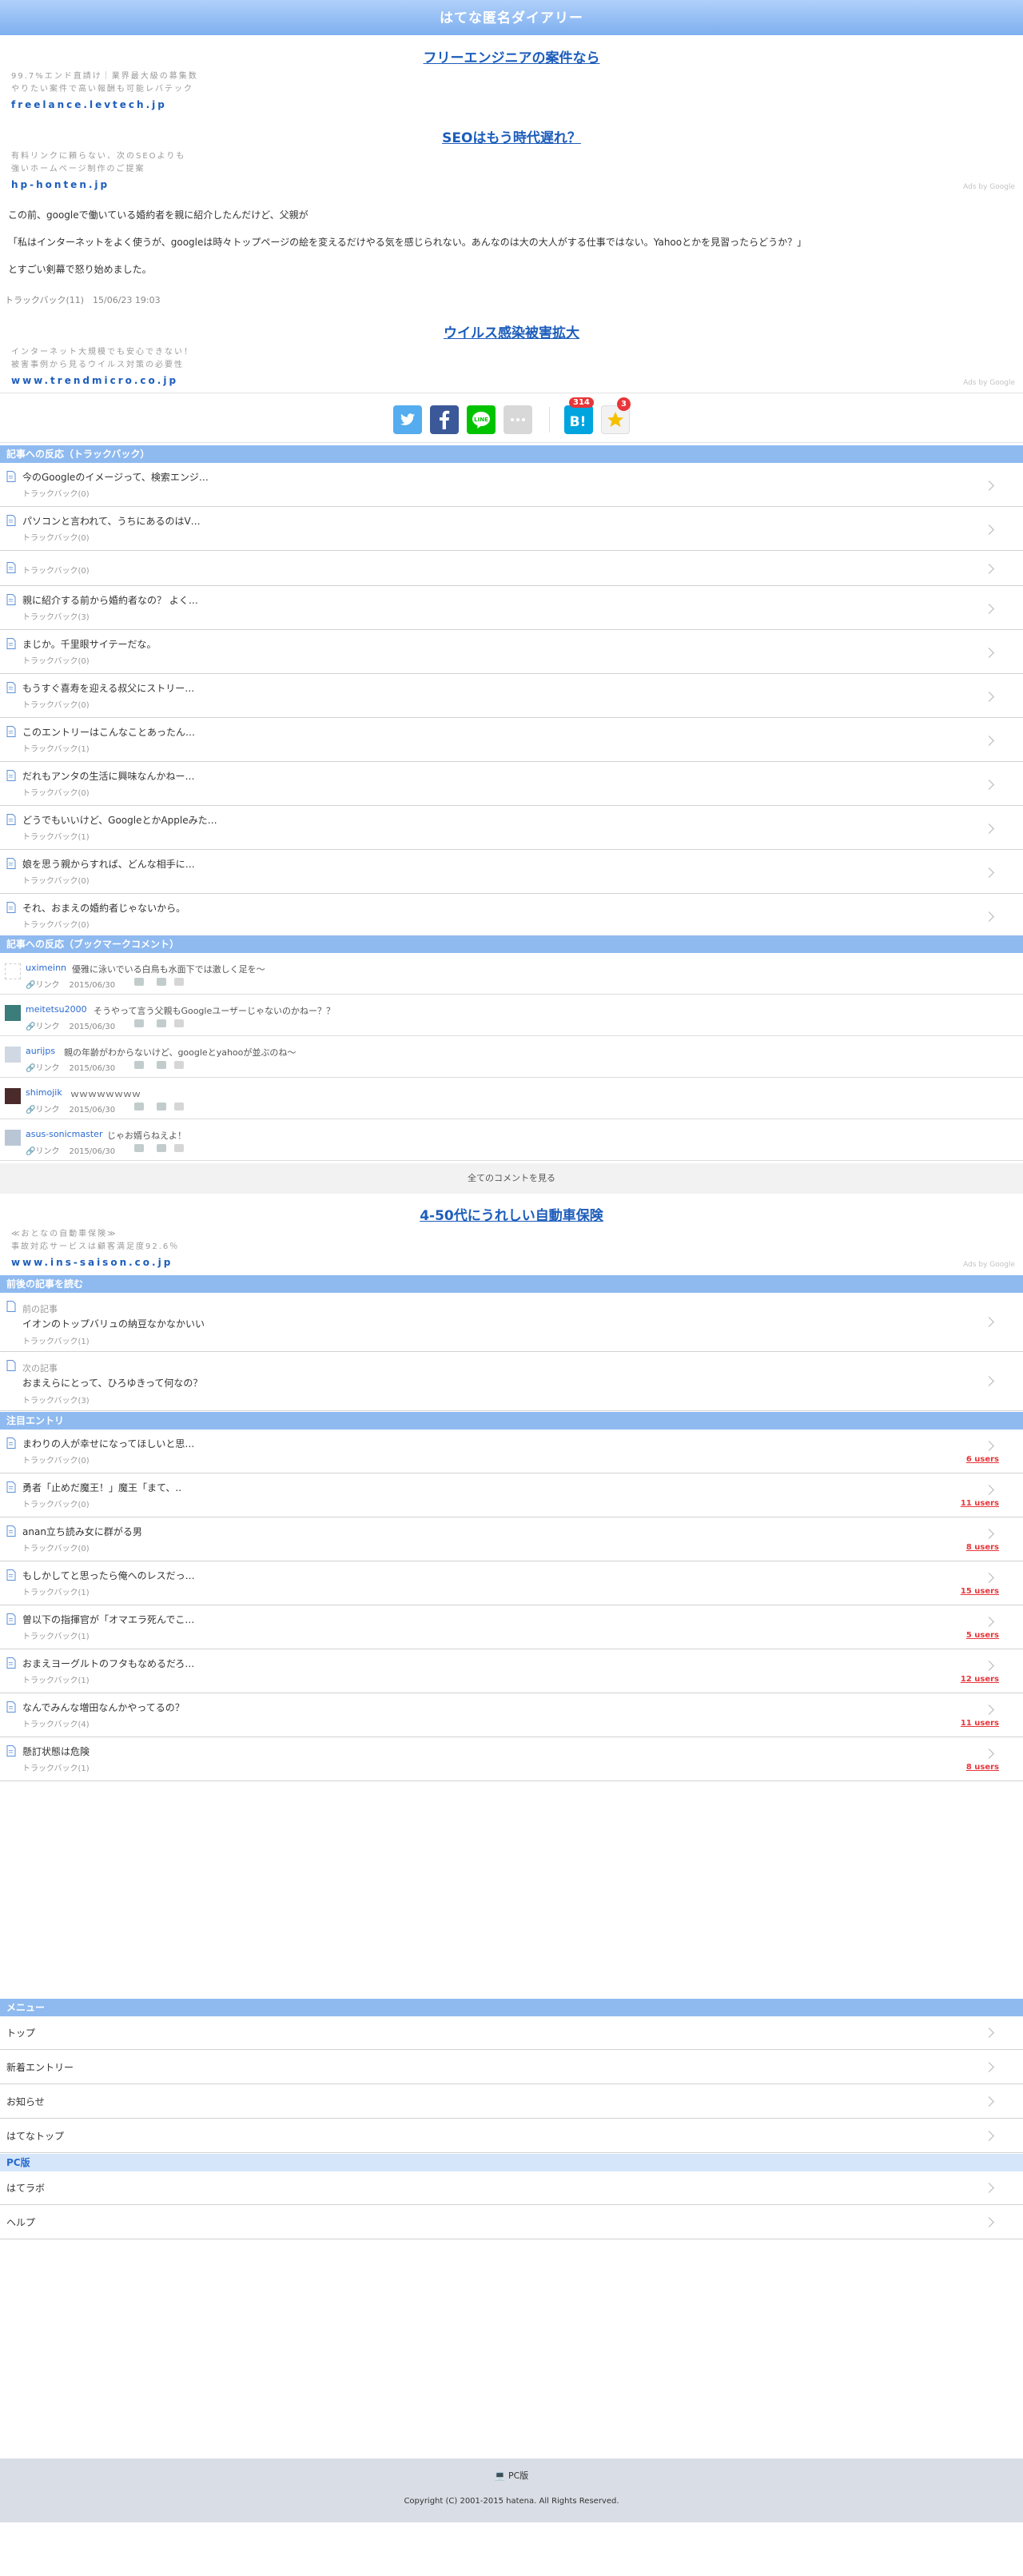  I want to click on more-share-button, so click(518, 419).